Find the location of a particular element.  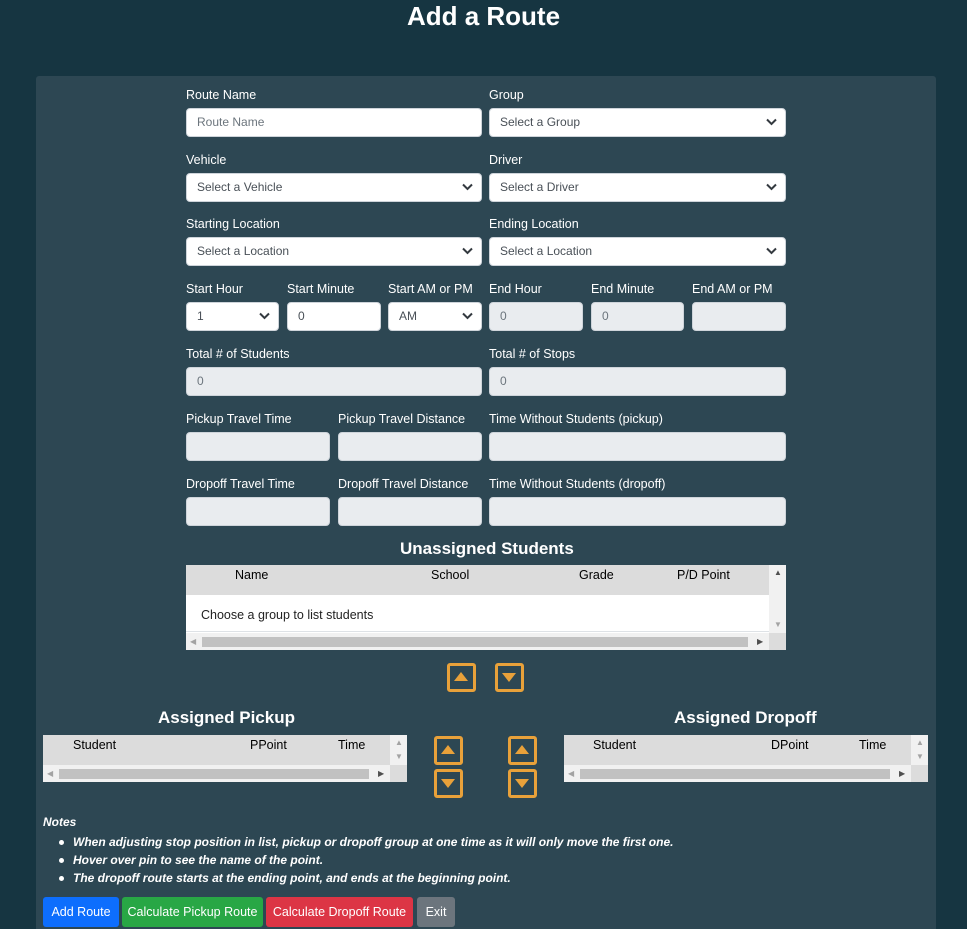

arrow-down-icon is located at coordinates (509, 677).